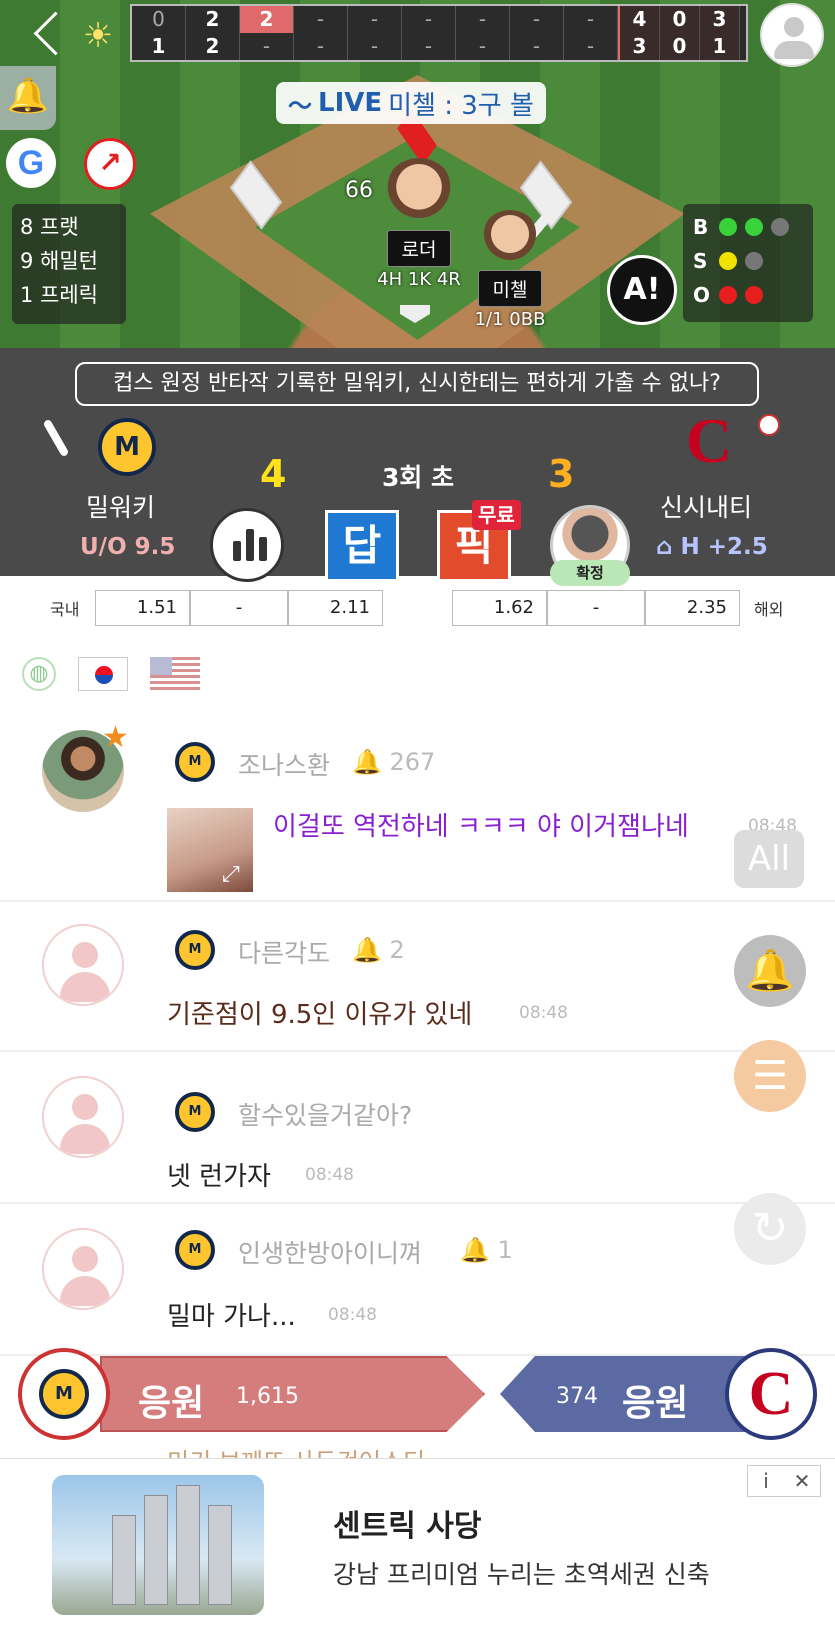  I want to click on foreign-label: 해외, so click(769, 609).